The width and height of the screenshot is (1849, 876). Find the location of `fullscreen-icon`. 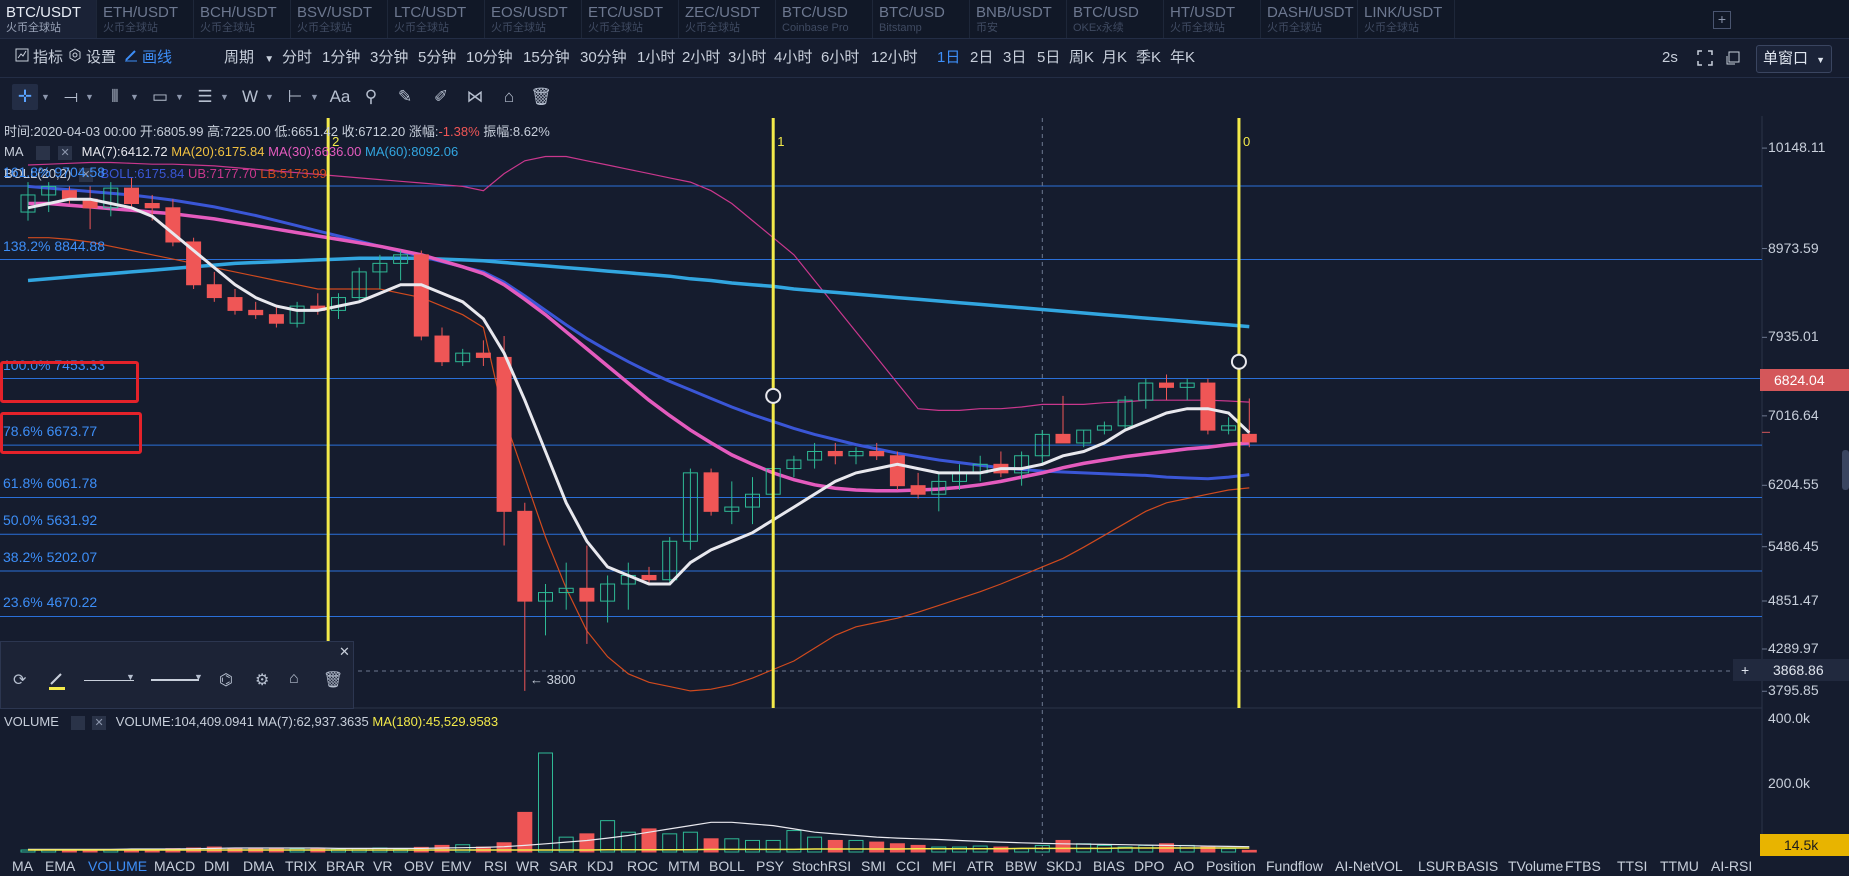

fullscreen-icon is located at coordinates (1705, 58).